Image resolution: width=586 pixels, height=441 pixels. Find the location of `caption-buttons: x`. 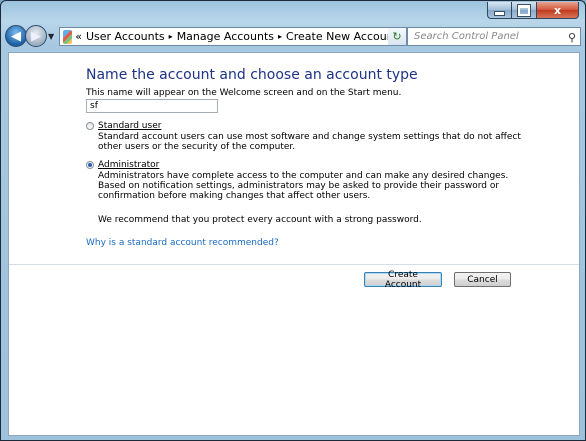

caption-buttons: x is located at coordinates (533, 10).